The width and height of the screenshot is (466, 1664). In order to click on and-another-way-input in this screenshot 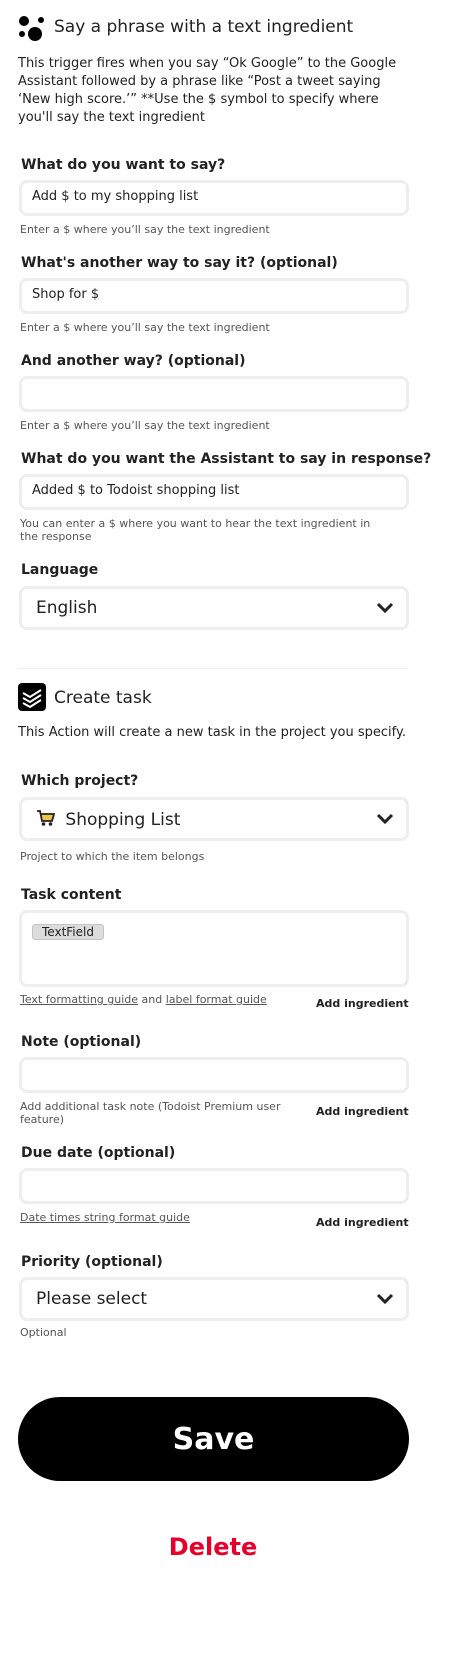, I will do `click(214, 394)`.